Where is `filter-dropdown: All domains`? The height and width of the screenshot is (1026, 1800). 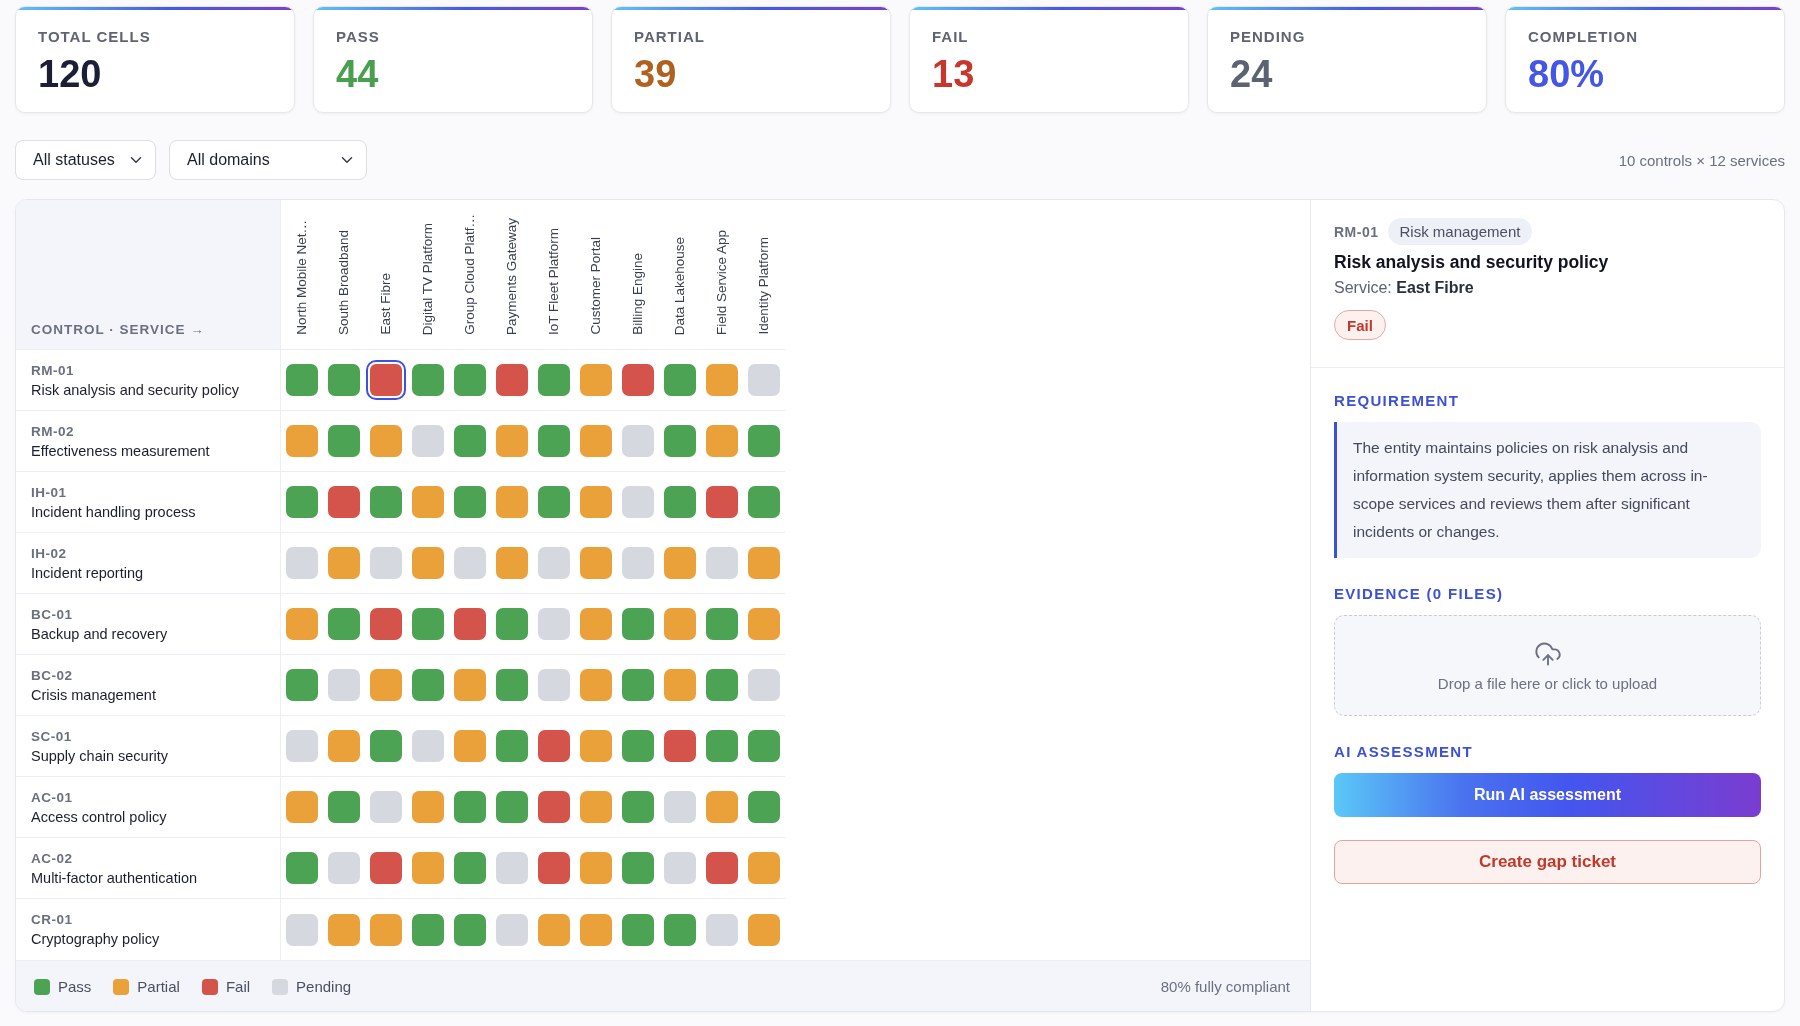
filter-dropdown: All domains is located at coordinates (268, 160).